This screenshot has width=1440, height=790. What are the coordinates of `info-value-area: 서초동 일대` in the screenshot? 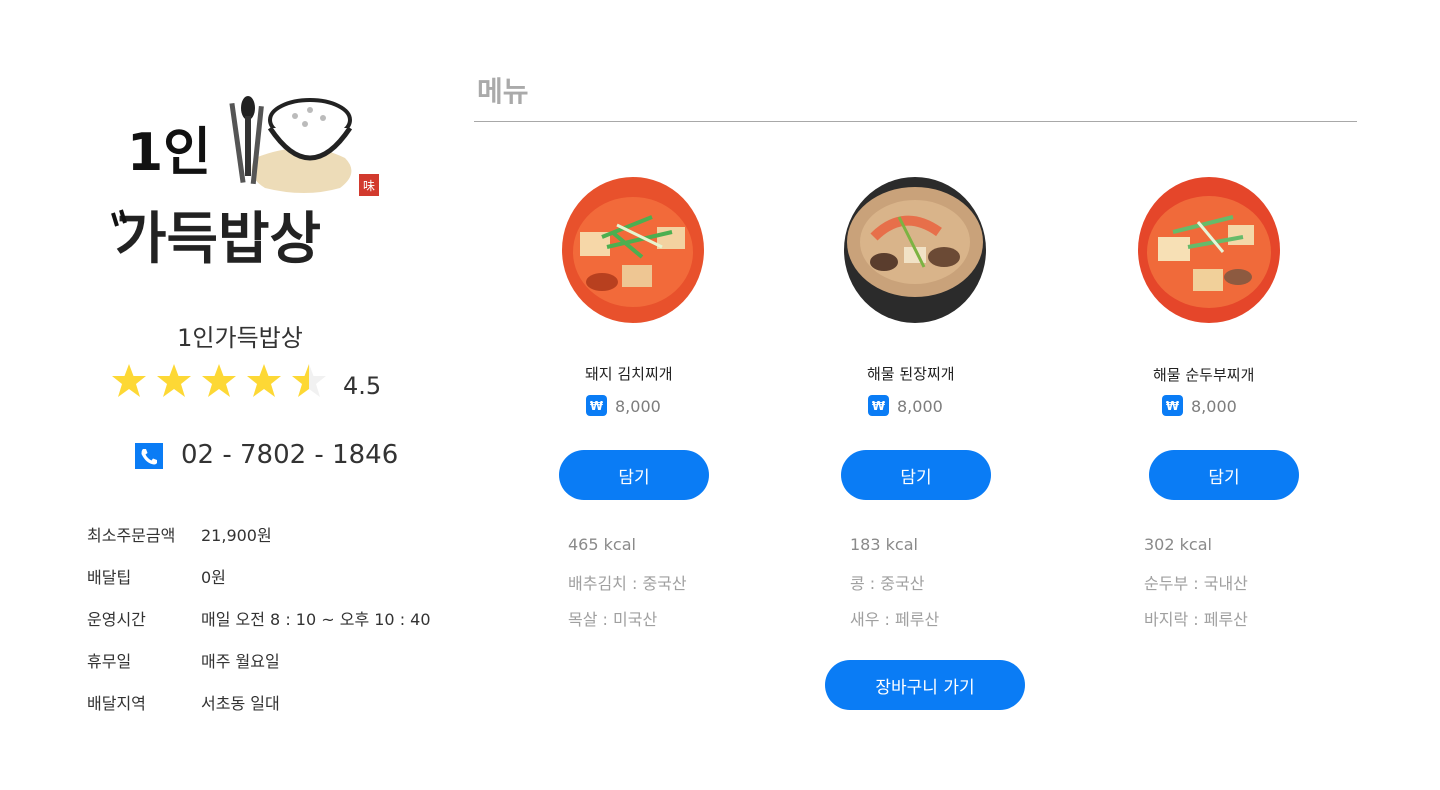 It's located at (240, 703).